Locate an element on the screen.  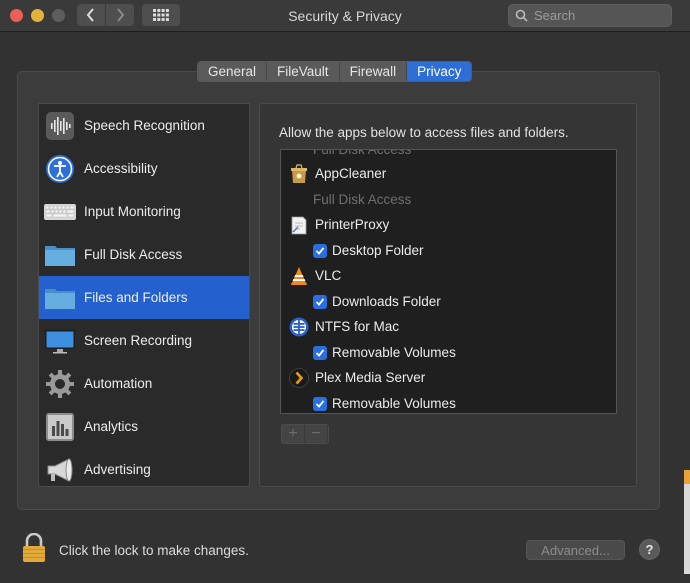
chart-icon is located at coordinates (60, 427).